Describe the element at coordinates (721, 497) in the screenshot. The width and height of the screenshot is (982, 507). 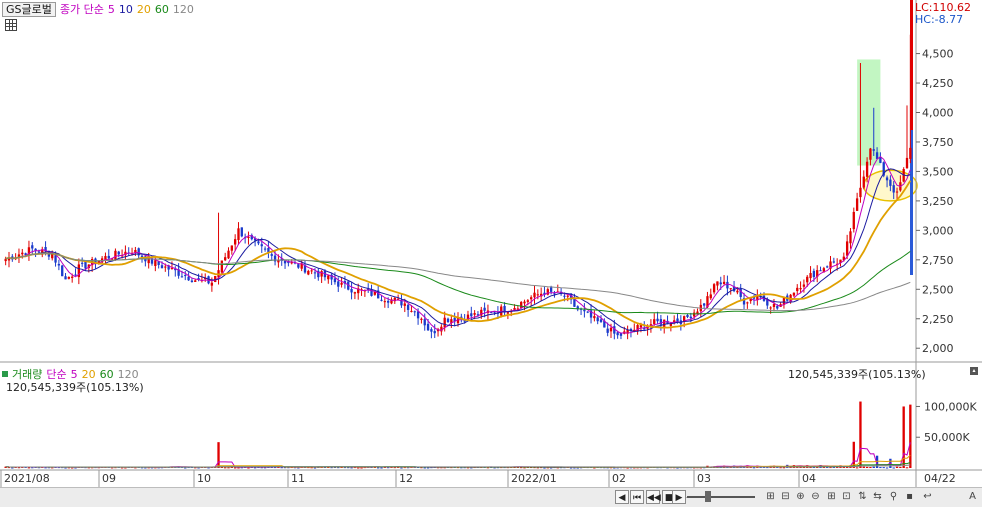
I see `zoom-slider-track` at that location.